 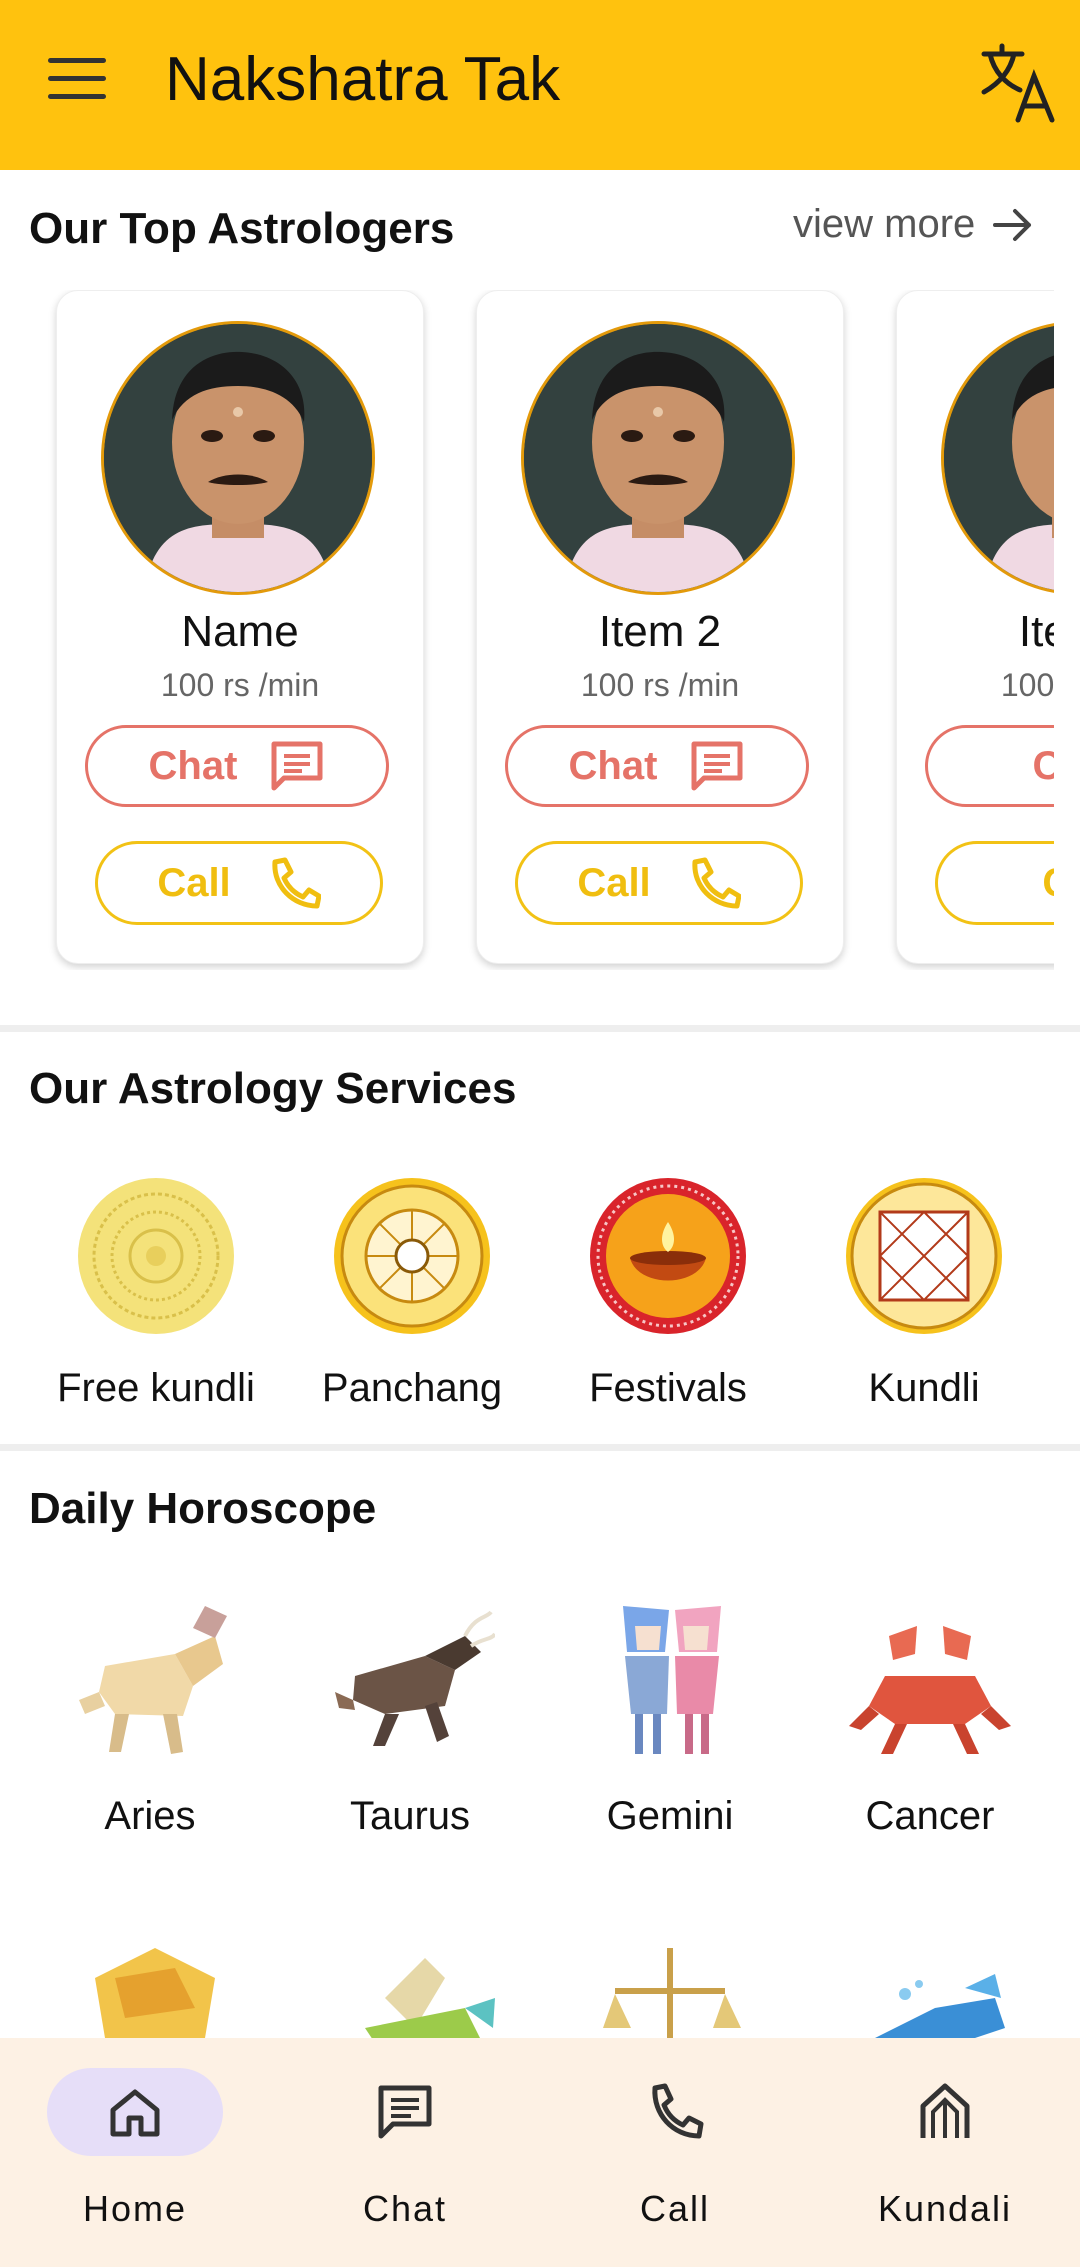 I want to click on service-label: Panchang, so click(x=412, y=1388).